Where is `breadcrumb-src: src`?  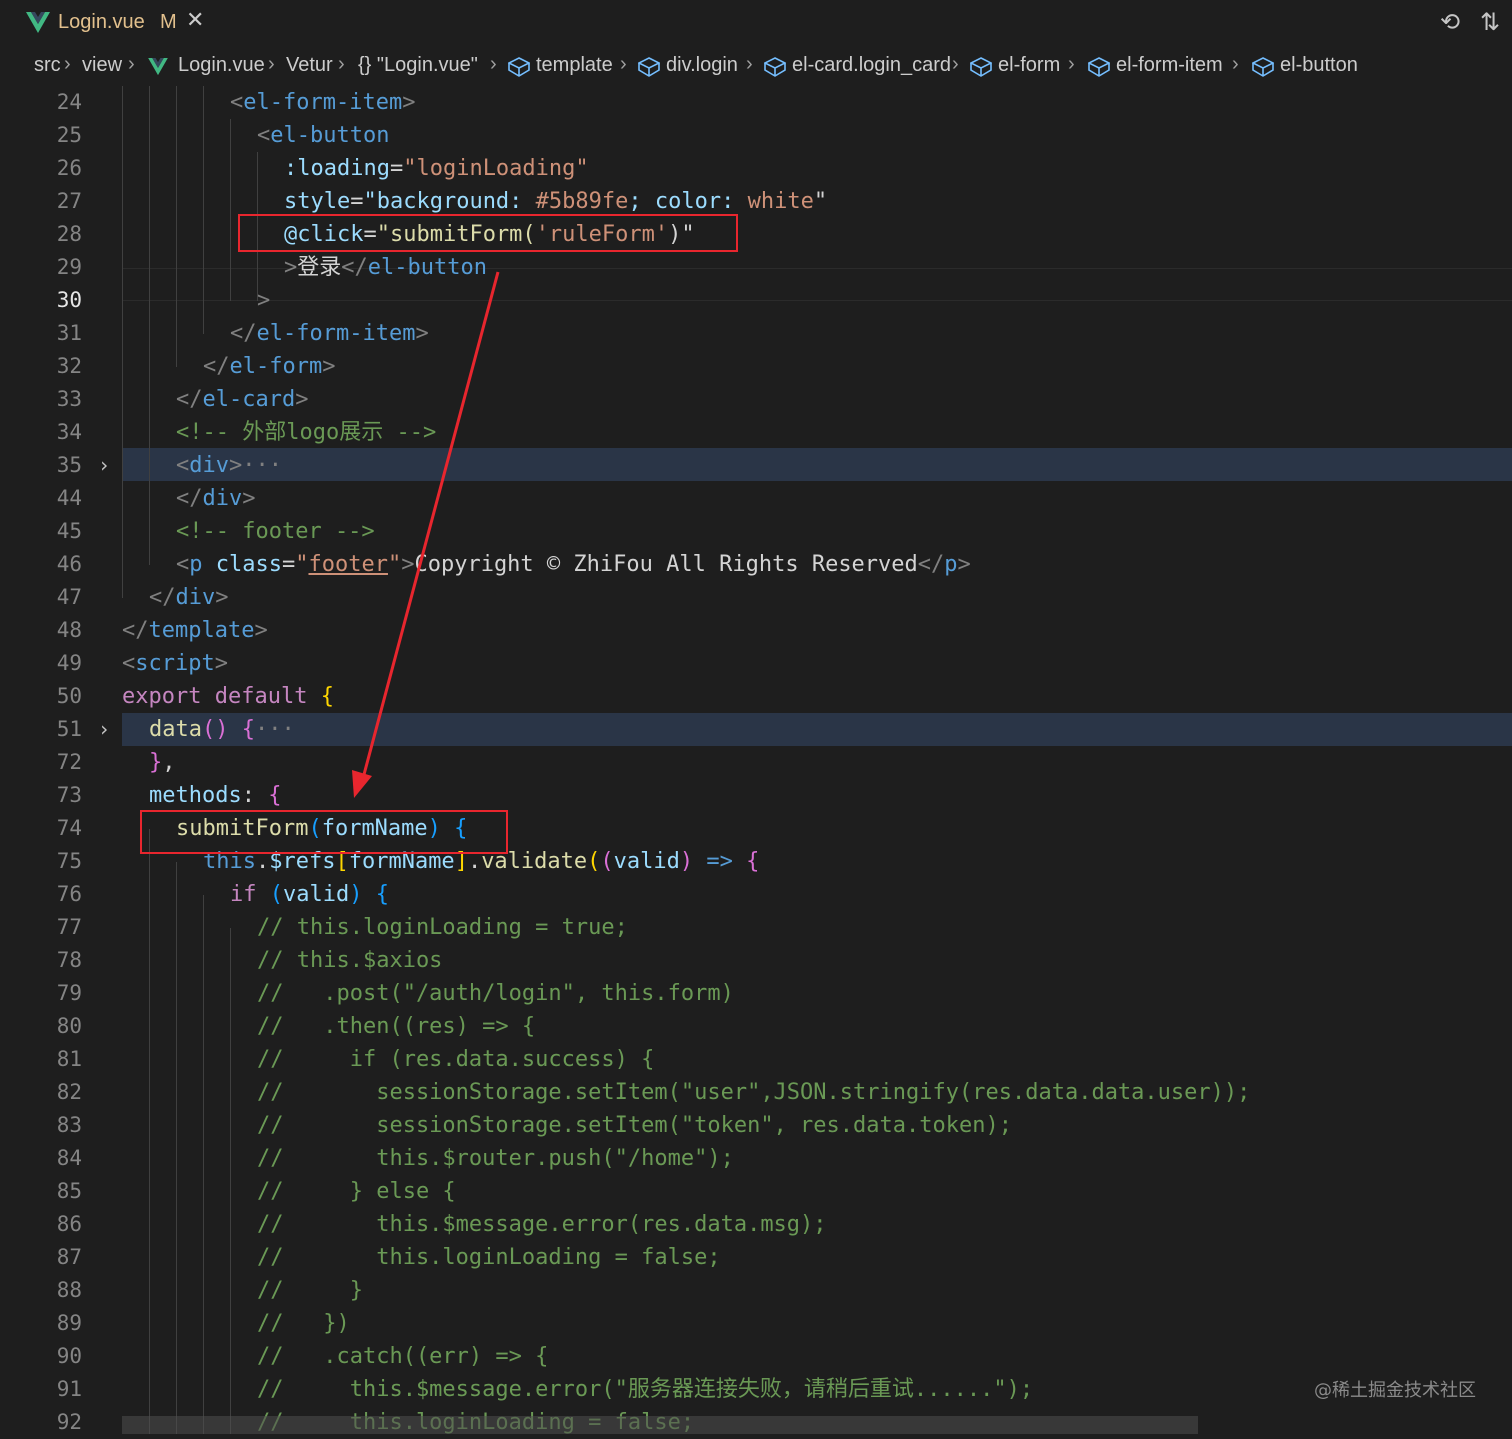 breadcrumb-src: src is located at coordinates (47, 65).